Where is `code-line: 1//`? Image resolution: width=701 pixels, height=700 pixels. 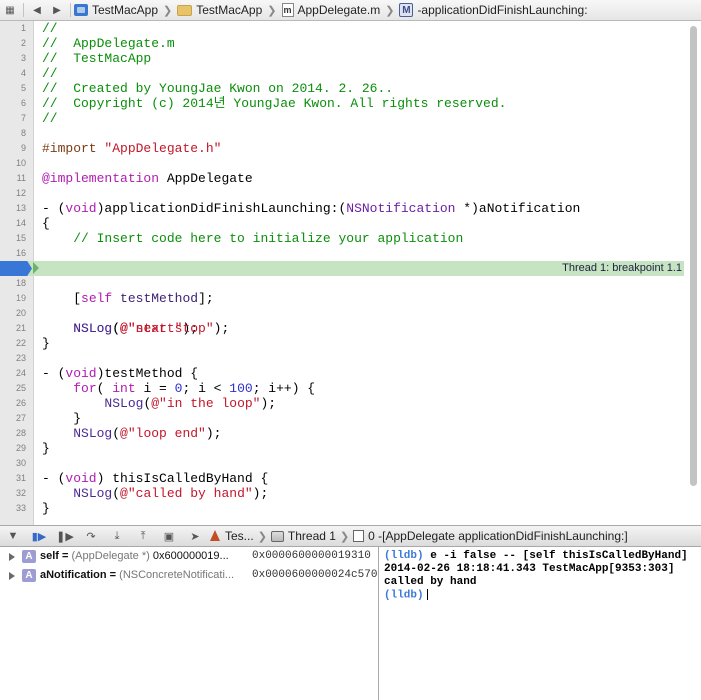
code-line: 1// is located at coordinates (39, 28).